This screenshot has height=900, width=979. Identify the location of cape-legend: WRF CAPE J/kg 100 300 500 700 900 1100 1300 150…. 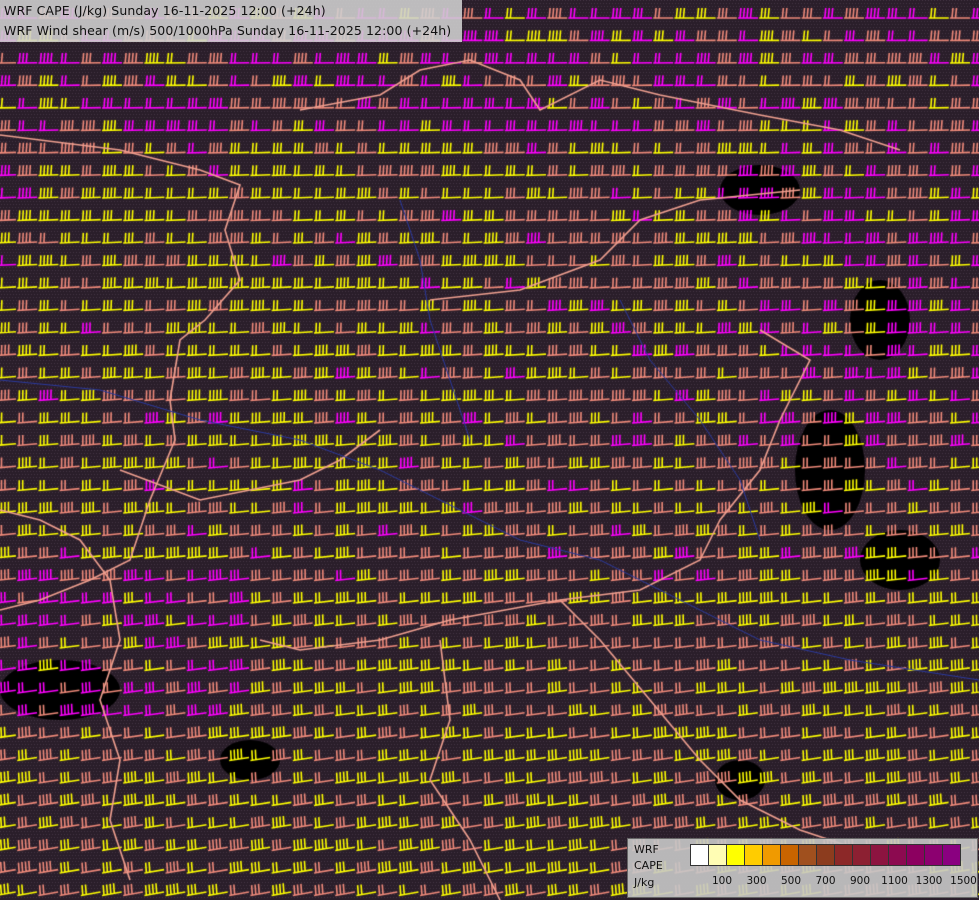
(802, 868).